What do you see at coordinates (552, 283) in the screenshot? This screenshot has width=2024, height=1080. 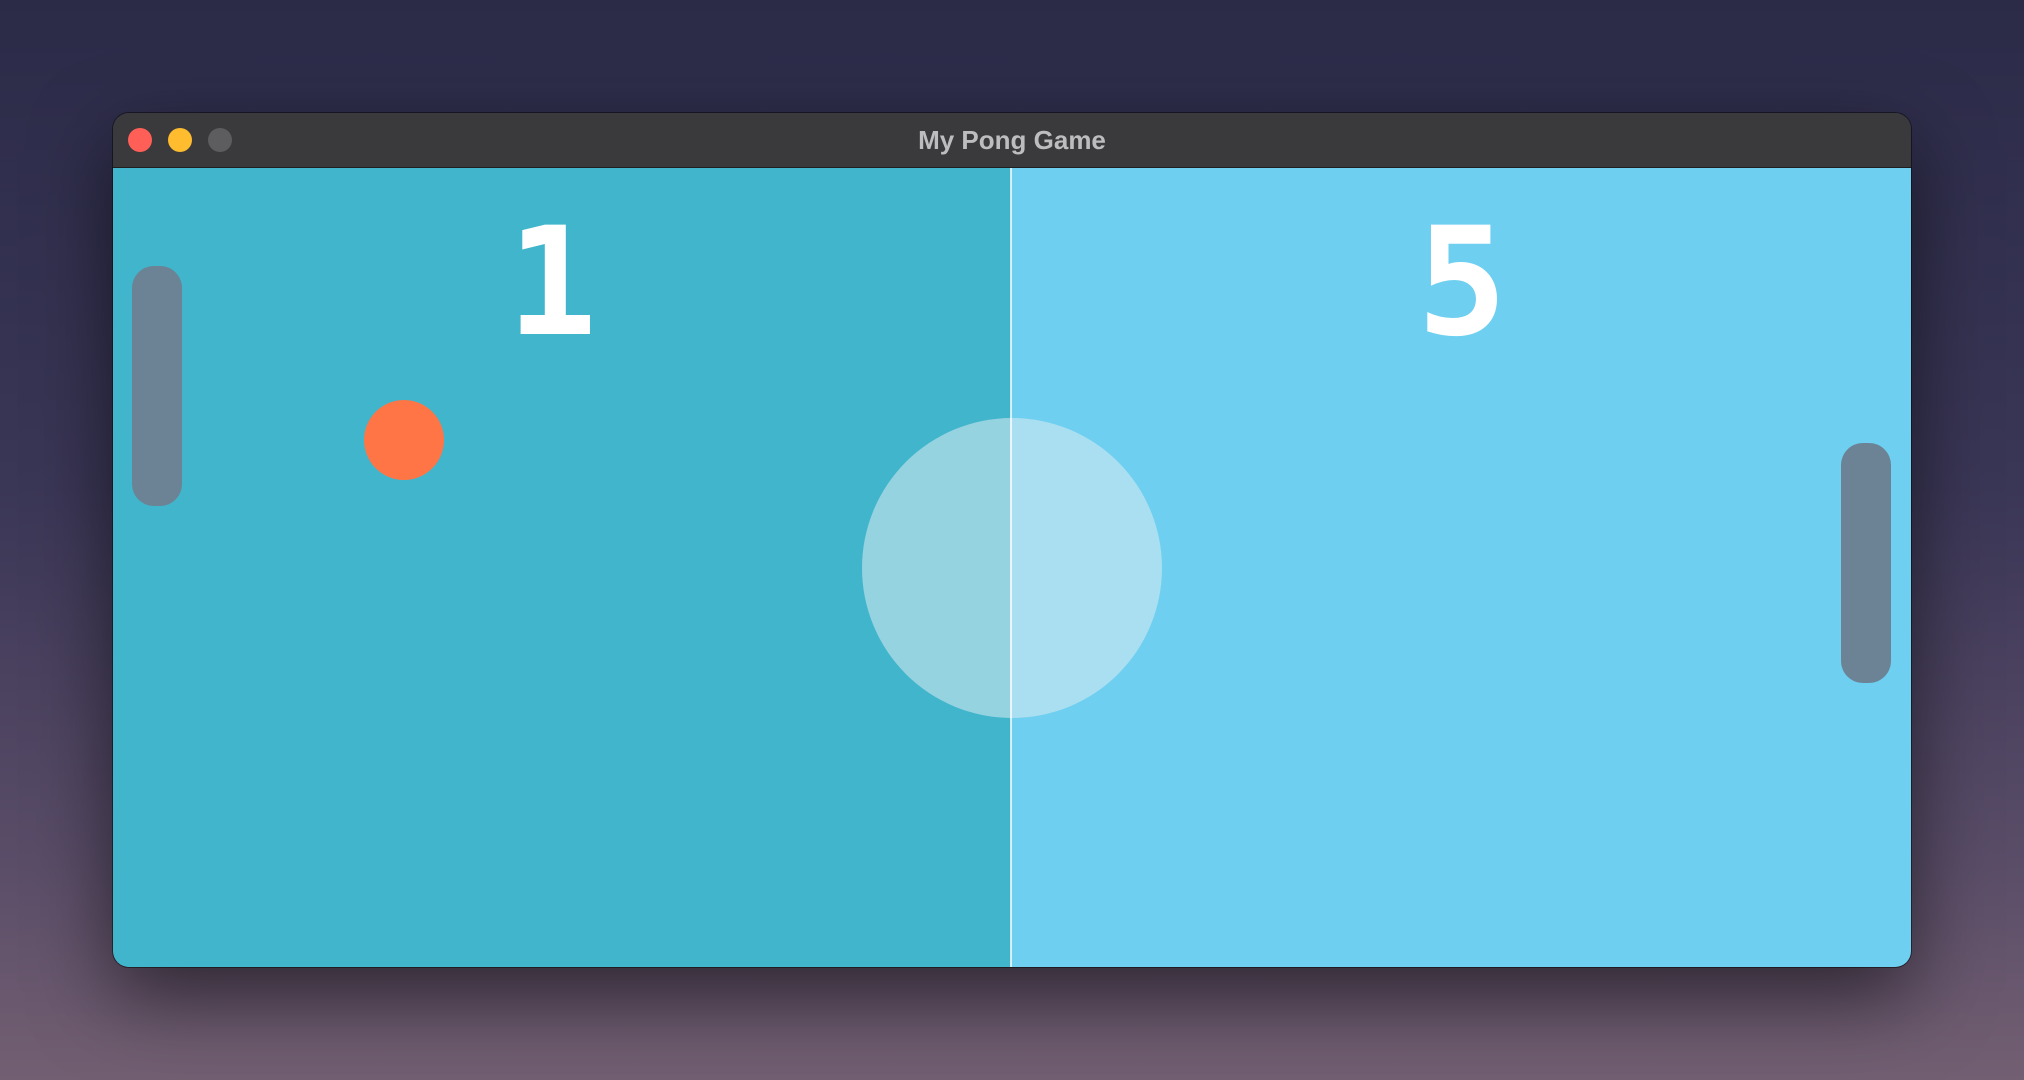 I see `left-player-score: 1` at bounding box center [552, 283].